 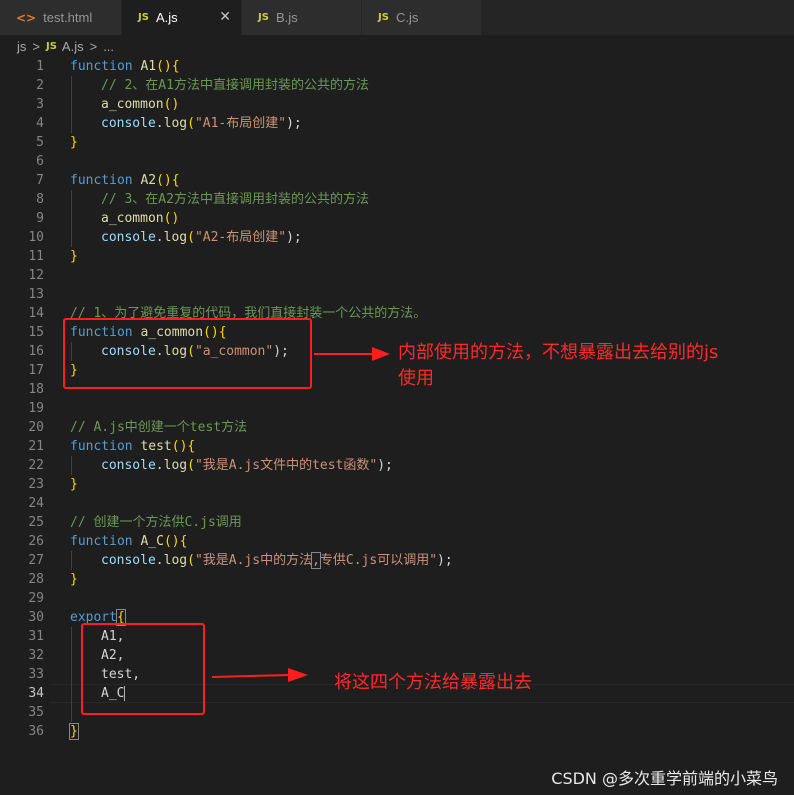 What do you see at coordinates (68, 17) in the screenshot?
I see `tab-label: test.html` at bounding box center [68, 17].